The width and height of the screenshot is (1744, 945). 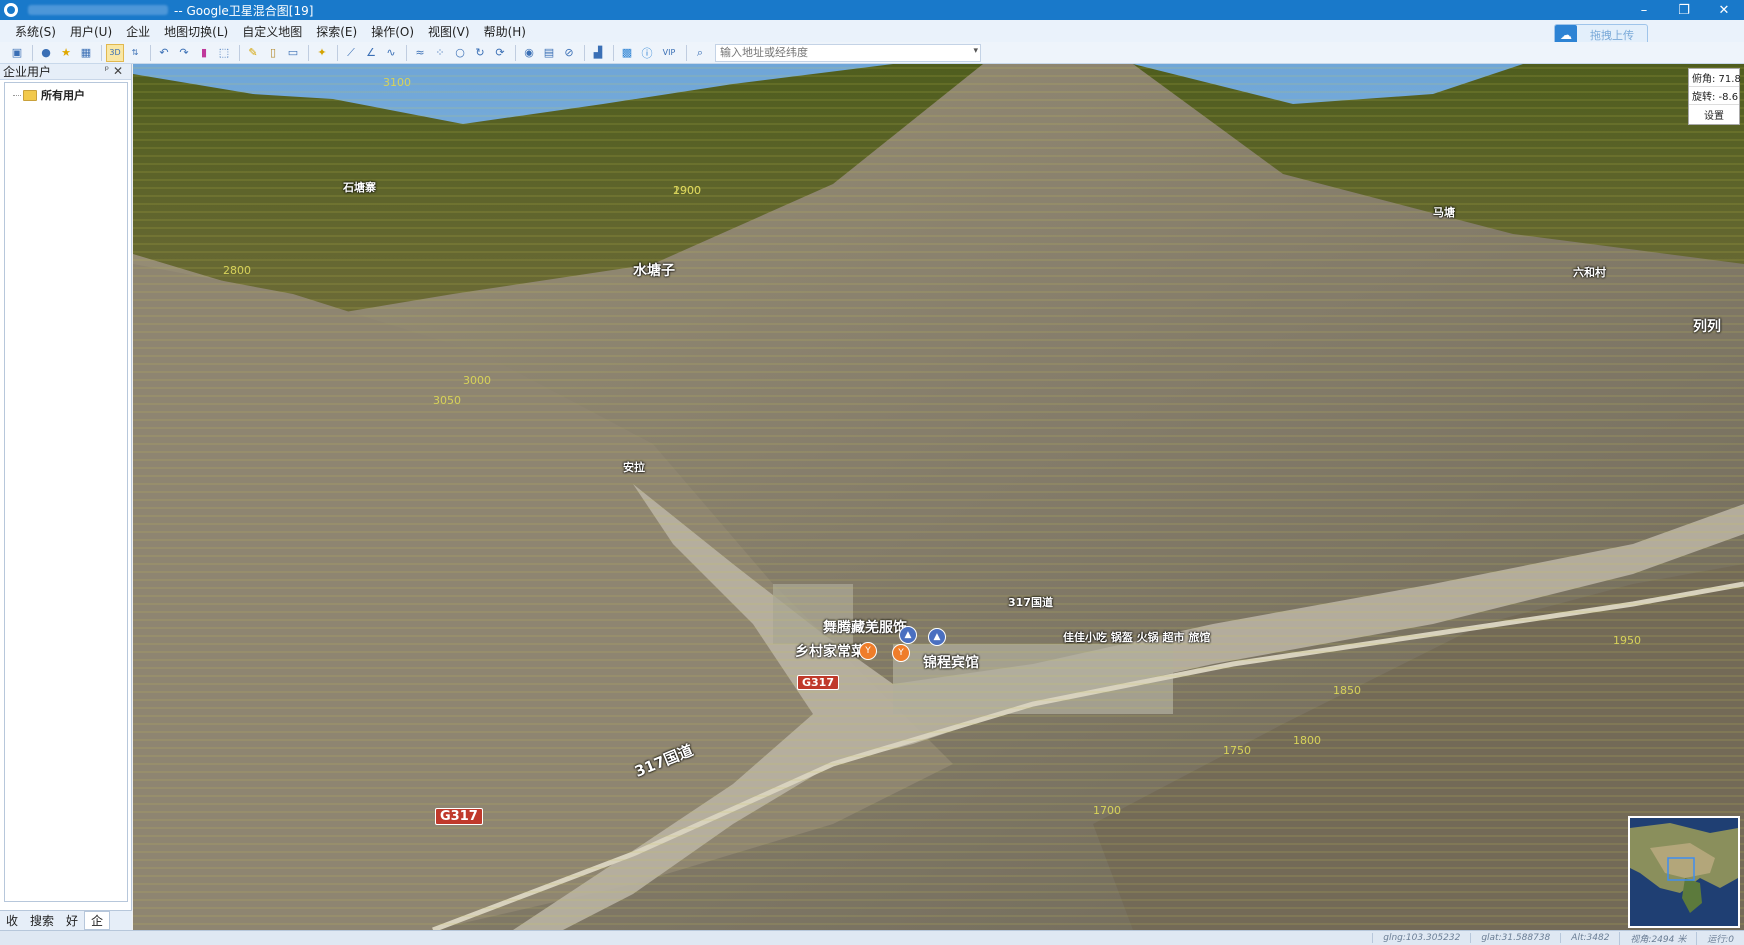 I want to click on star-icon: ★, so click(x=66, y=53).